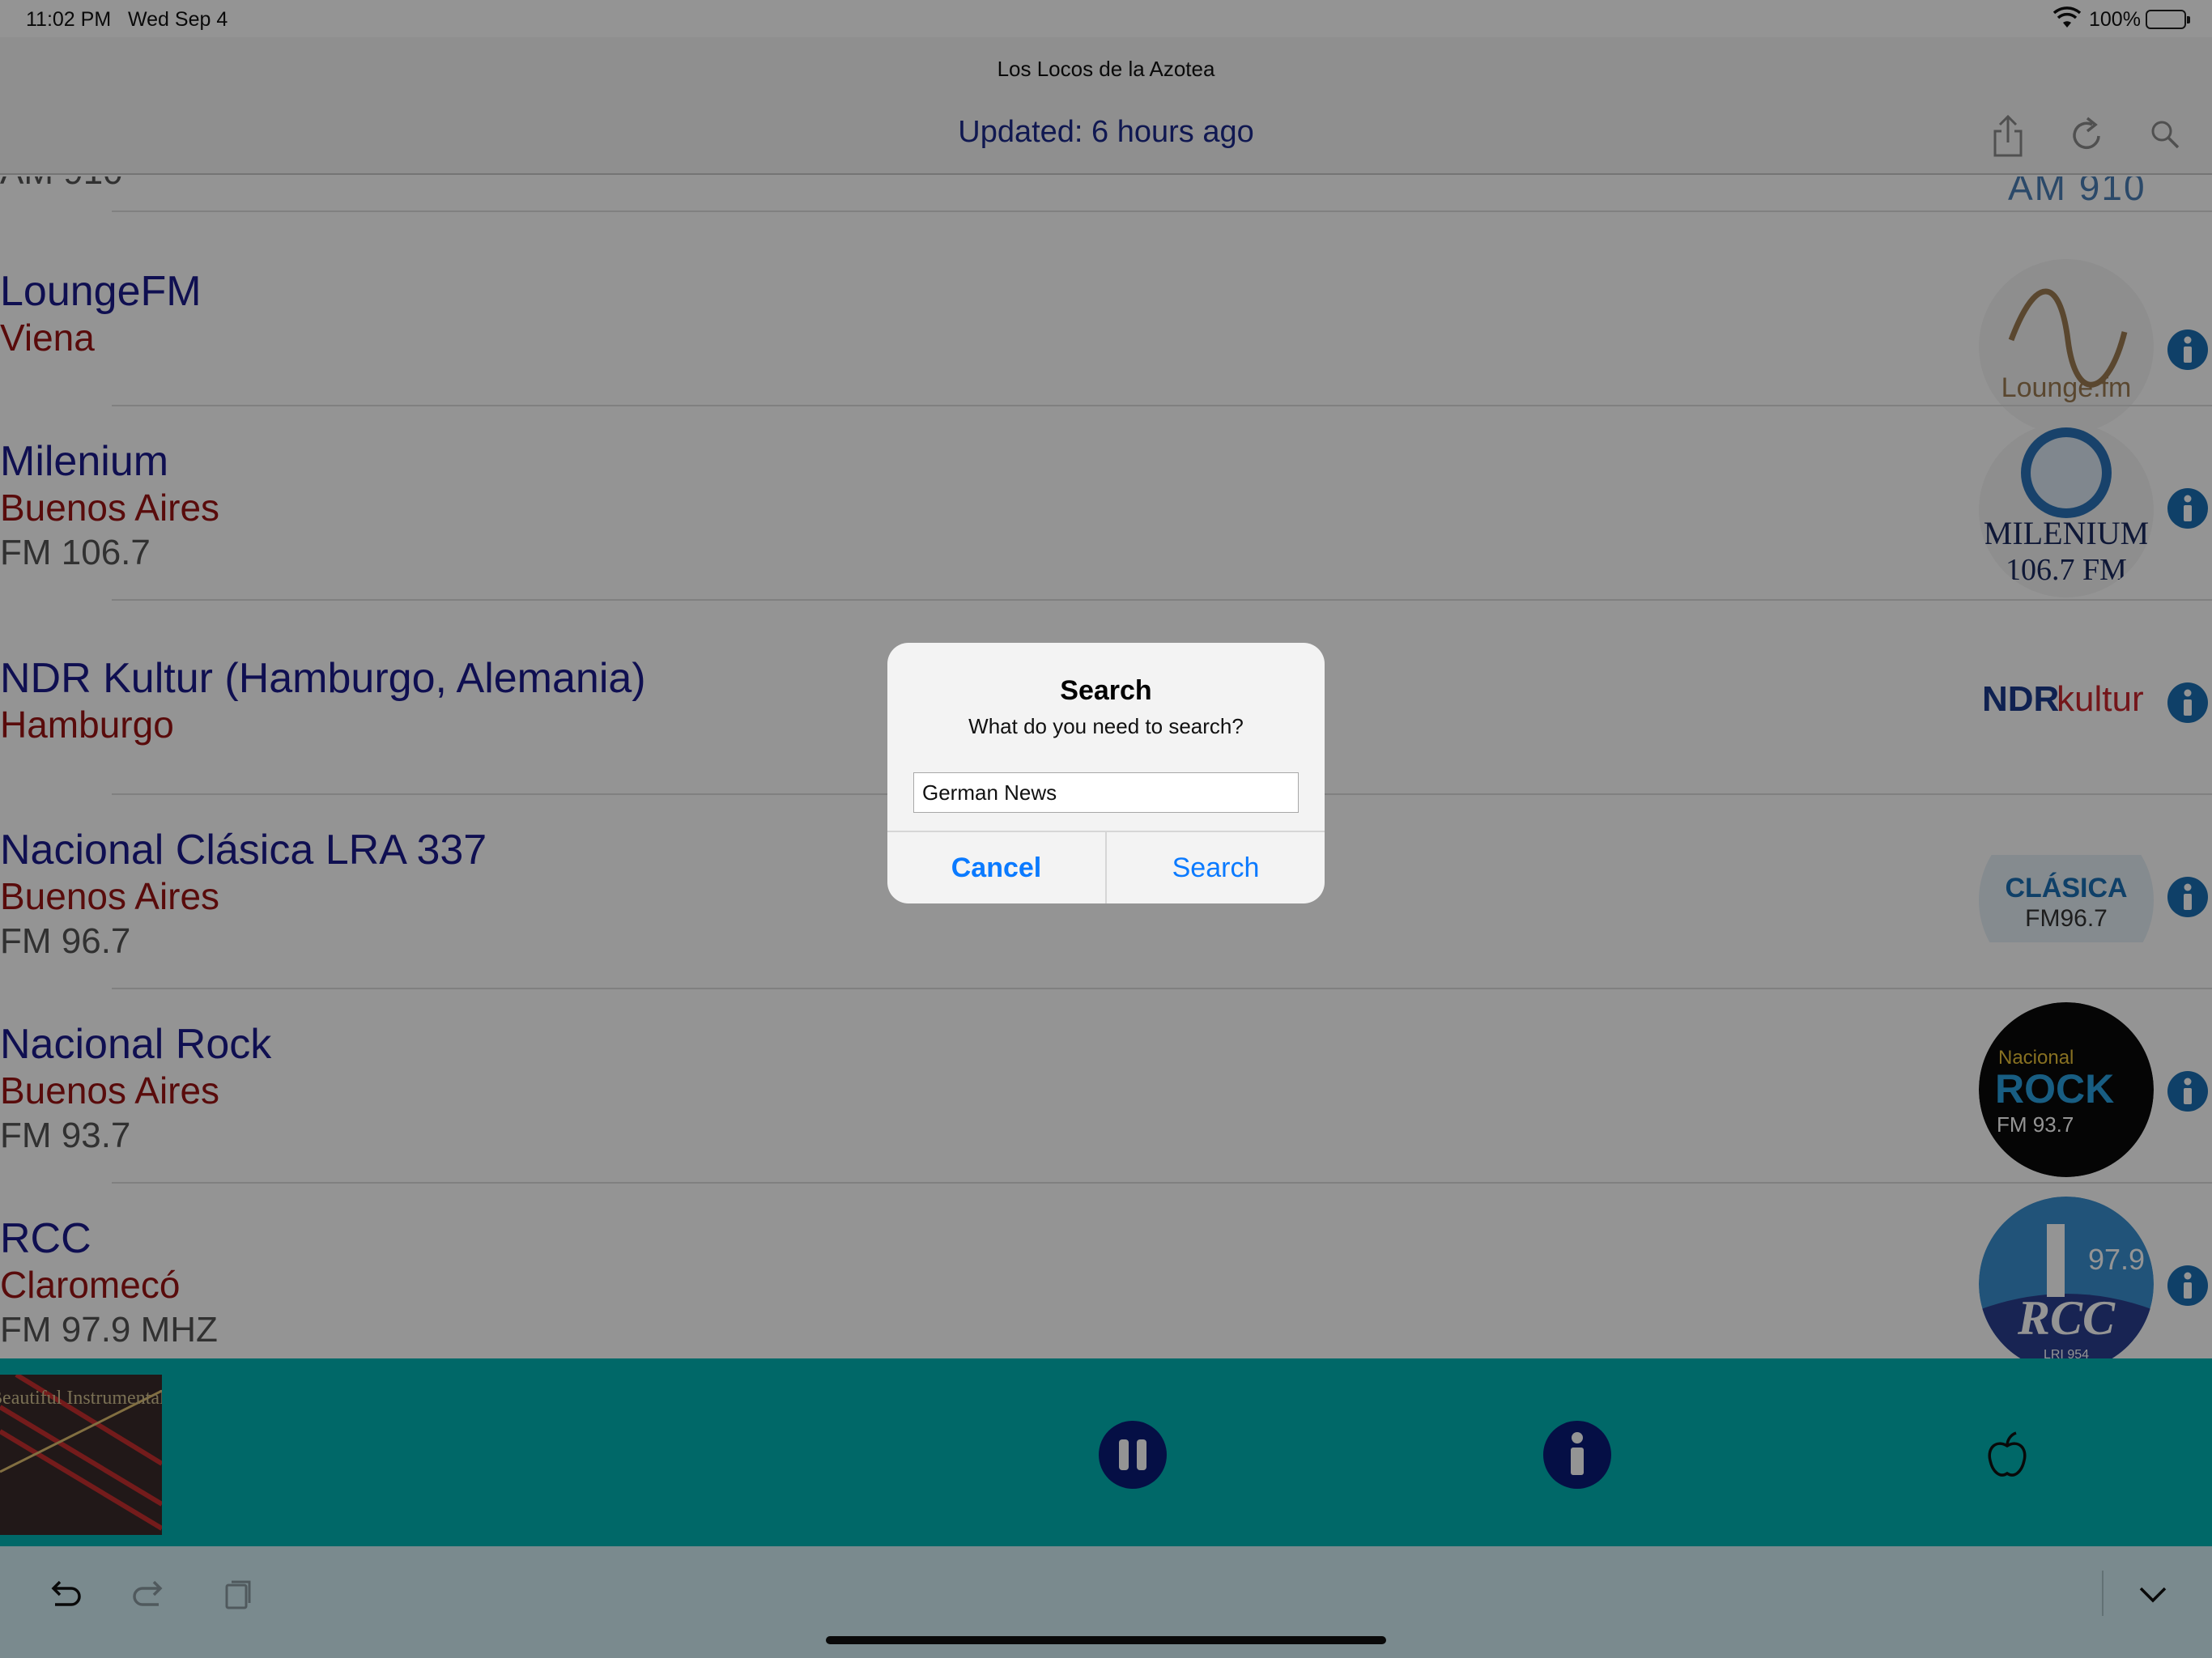 The width and height of the screenshot is (2212, 1658). I want to click on search-input, so click(1106, 792).